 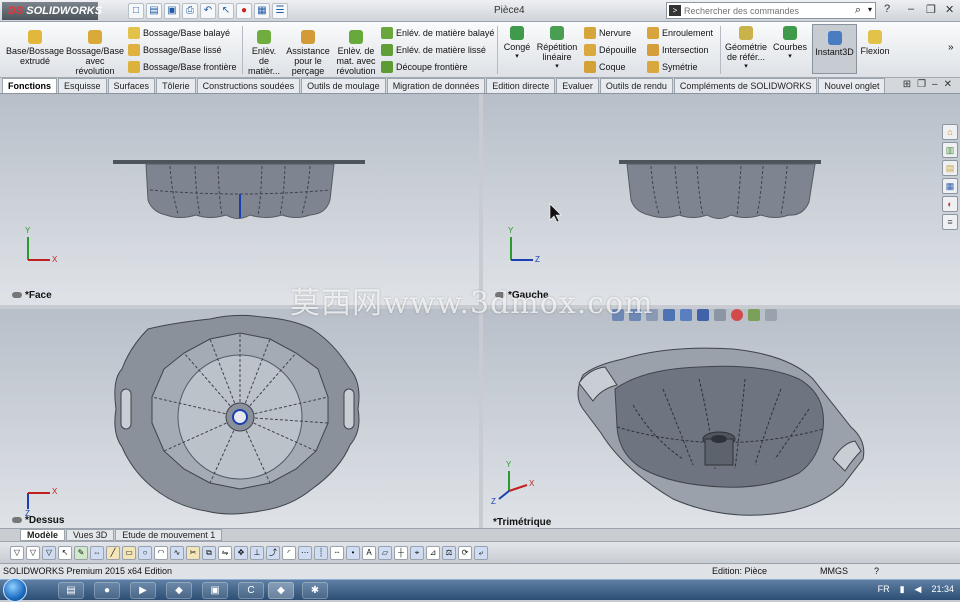 I want to click on revolved-cut-button: Enlèv. de mat. avec révolution, so click(x=356, y=53).